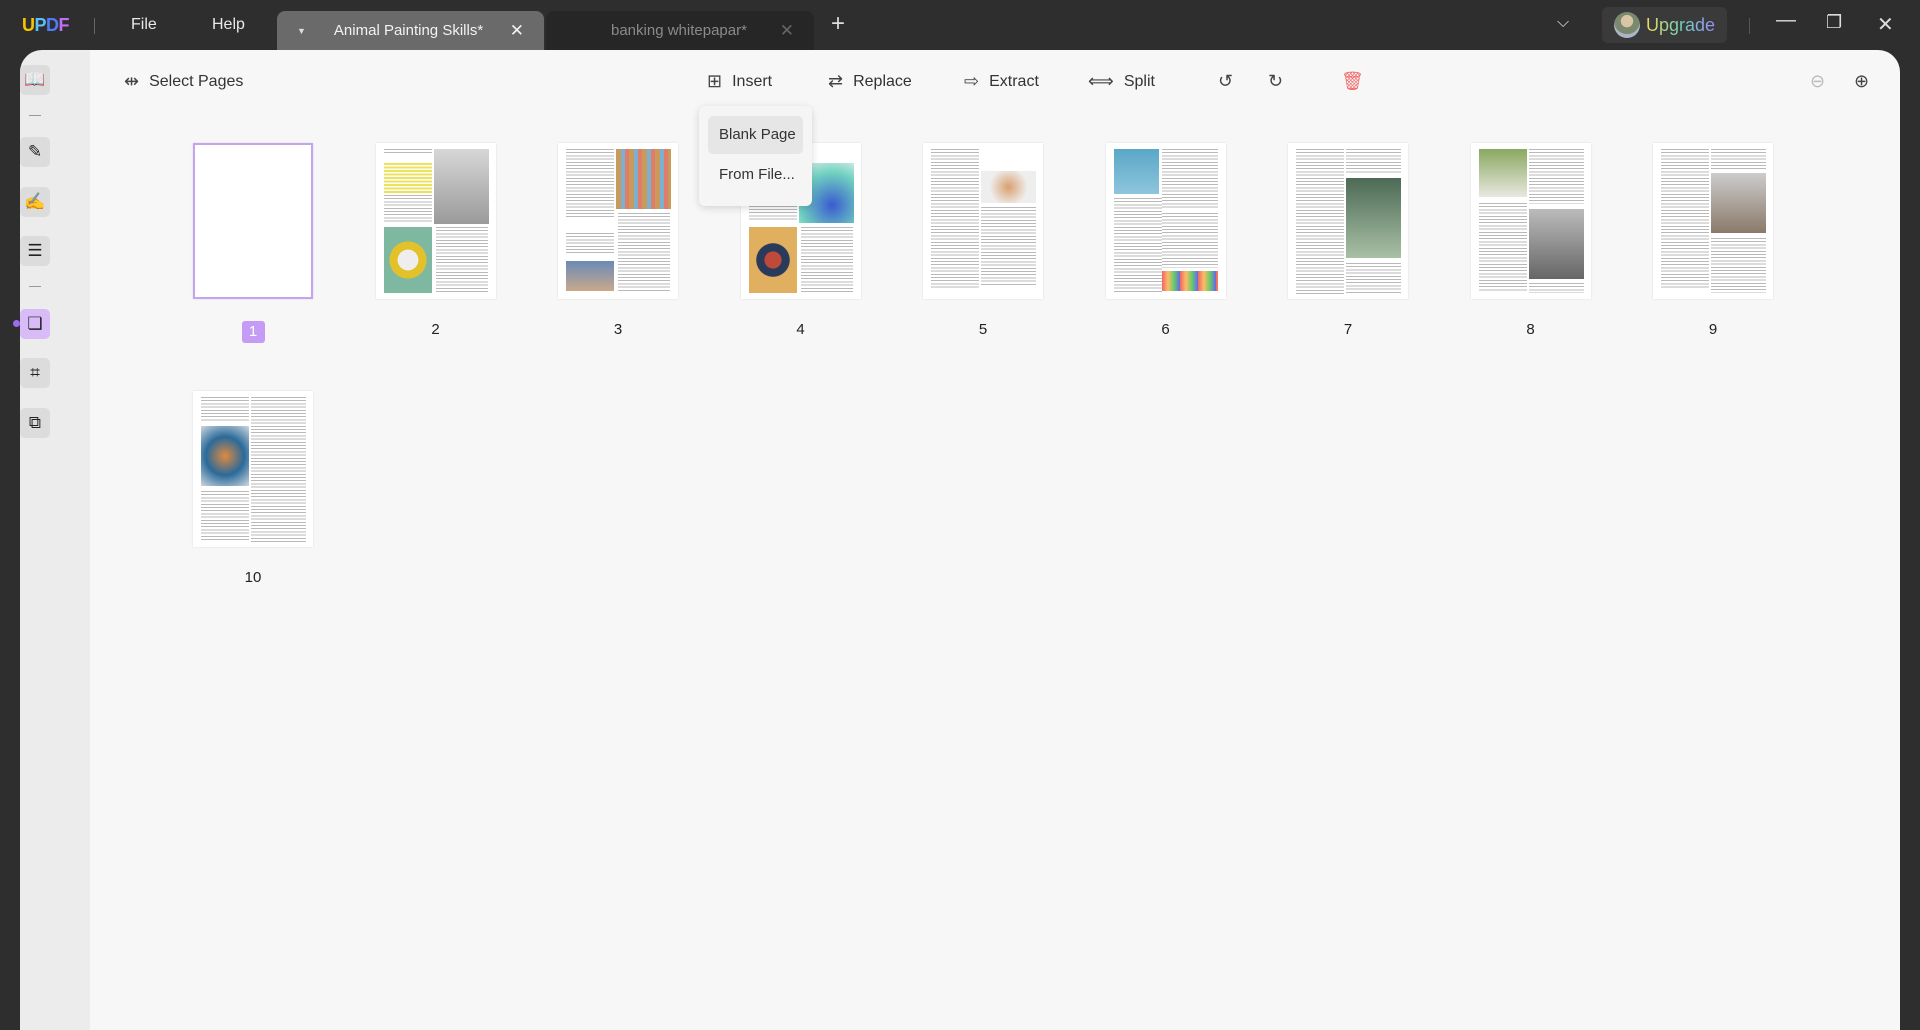 The height and width of the screenshot is (1030, 1920). Describe the element at coordinates (1861, 81) in the screenshot. I see `zoom-in-icon: ⊕` at that location.